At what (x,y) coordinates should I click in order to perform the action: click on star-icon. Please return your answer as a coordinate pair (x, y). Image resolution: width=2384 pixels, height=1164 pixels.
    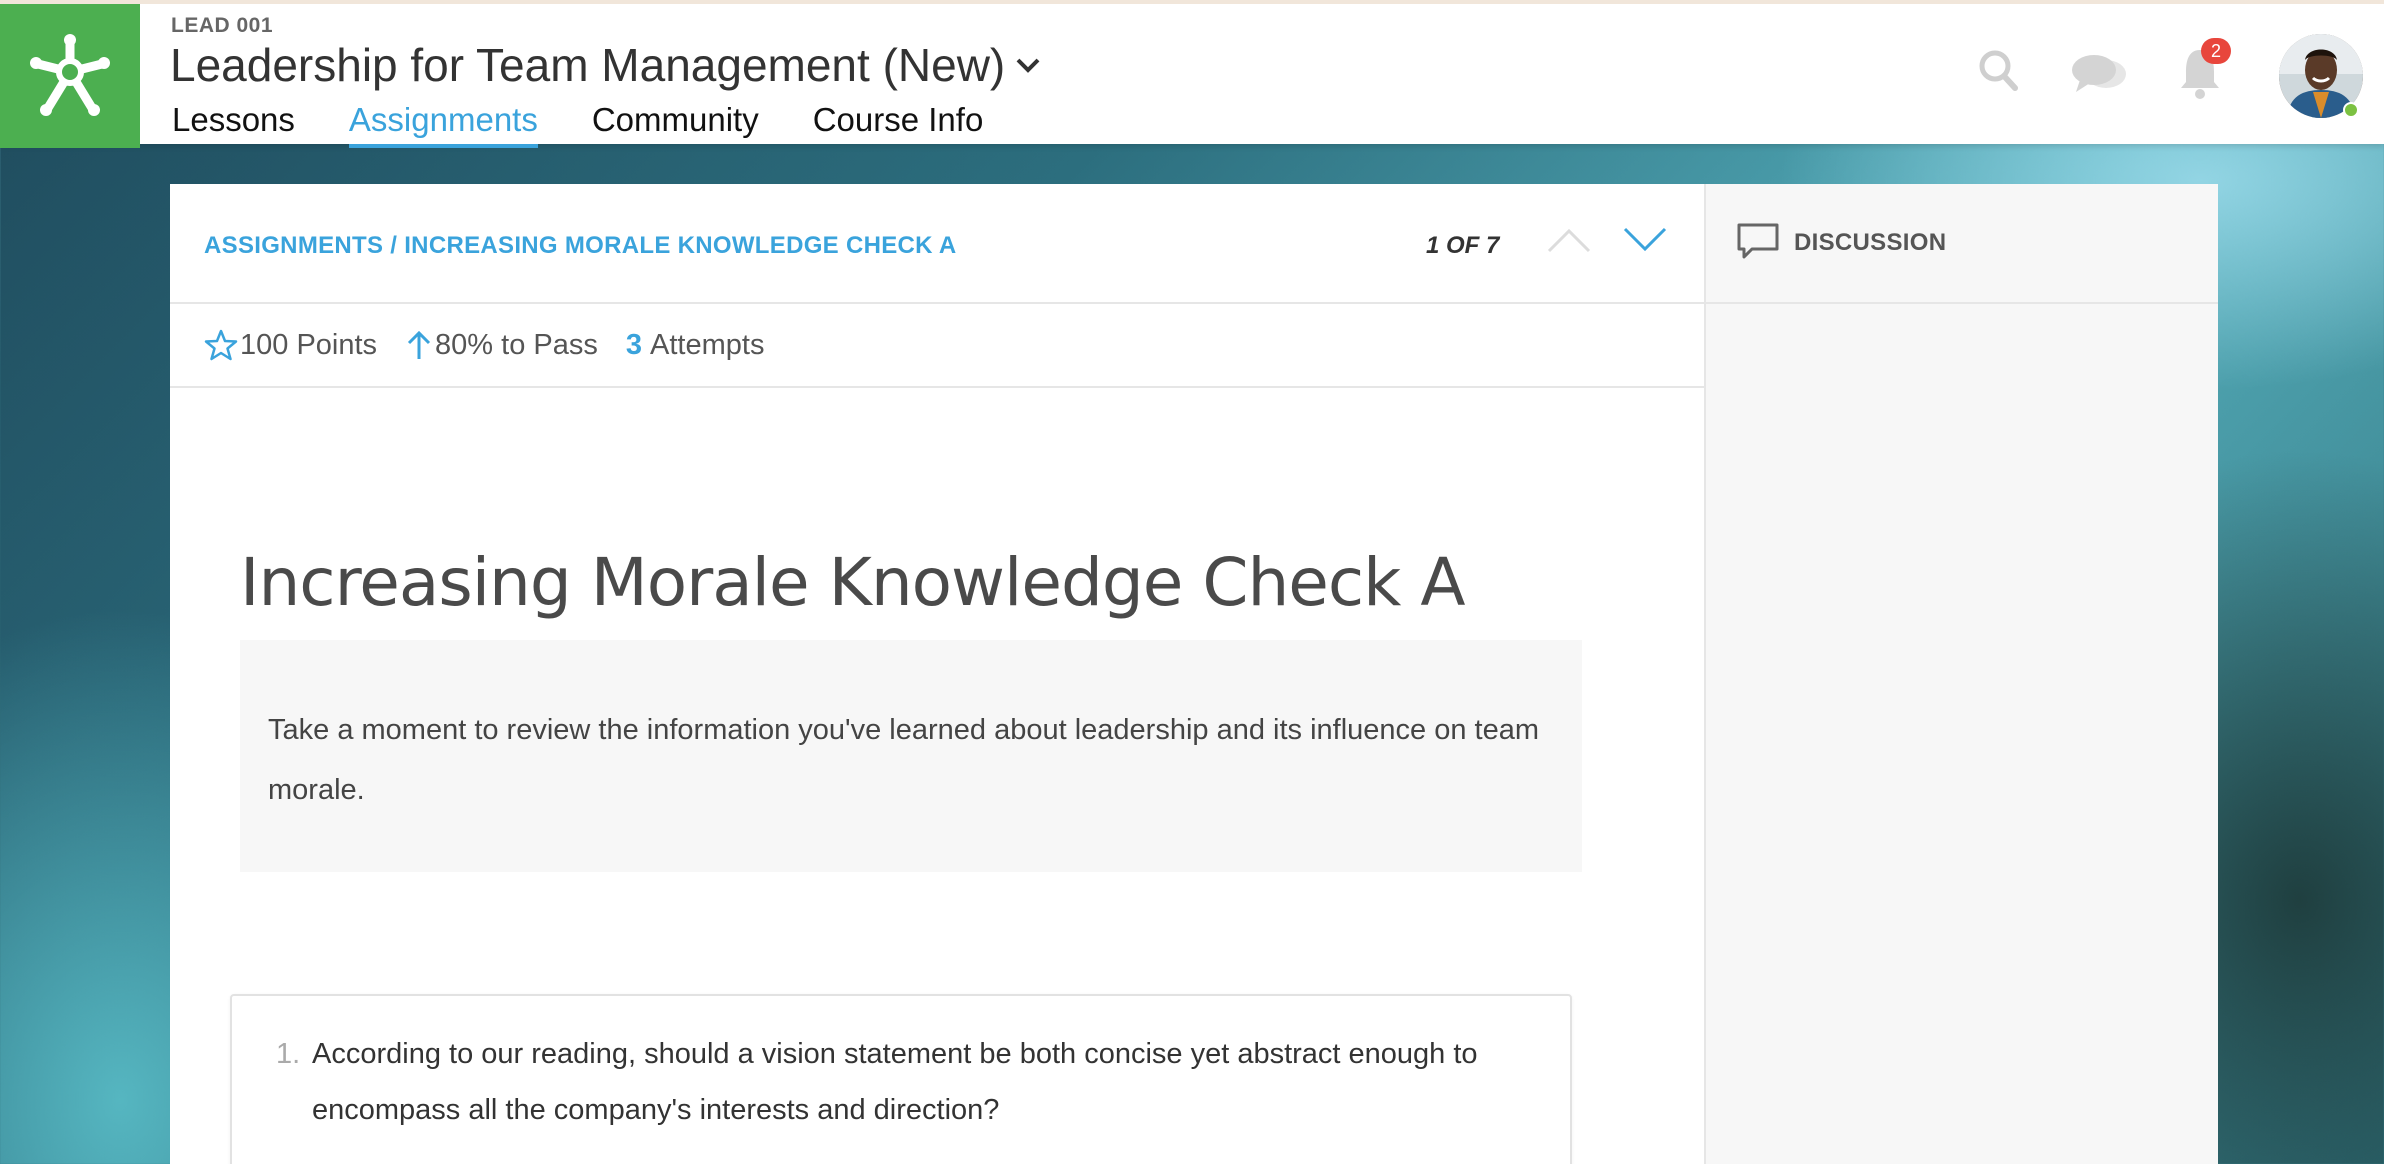
    Looking at the image, I should click on (221, 345).